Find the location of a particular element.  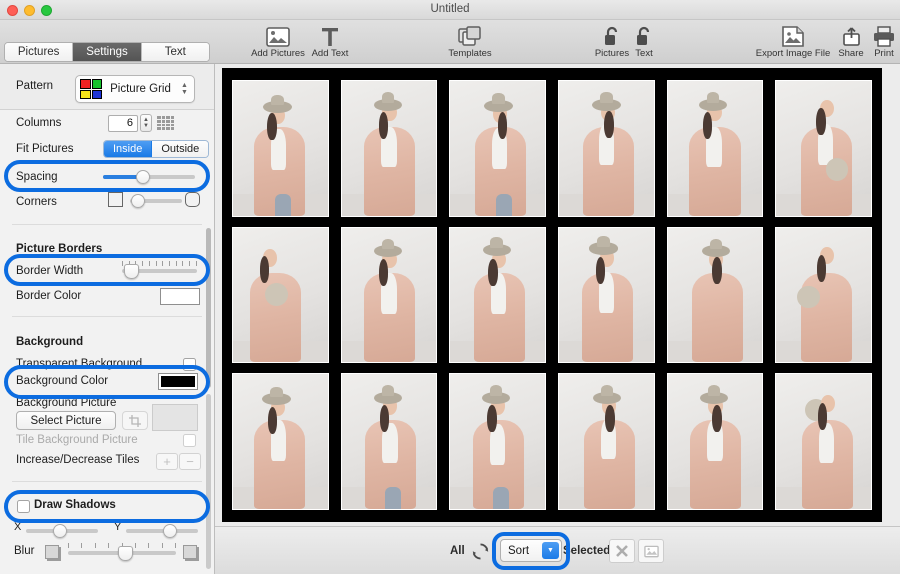

sidebar-tab-group: Pictures Settings Text is located at coordinates (107, 52).